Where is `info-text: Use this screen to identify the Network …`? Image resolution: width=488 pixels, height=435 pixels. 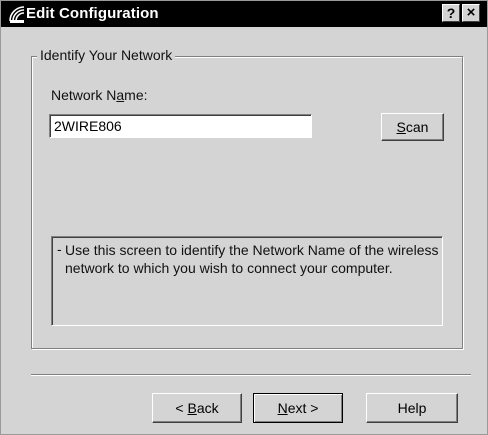 info-text: Use this screen to identify the Network … is located at coordinates (252, 259).